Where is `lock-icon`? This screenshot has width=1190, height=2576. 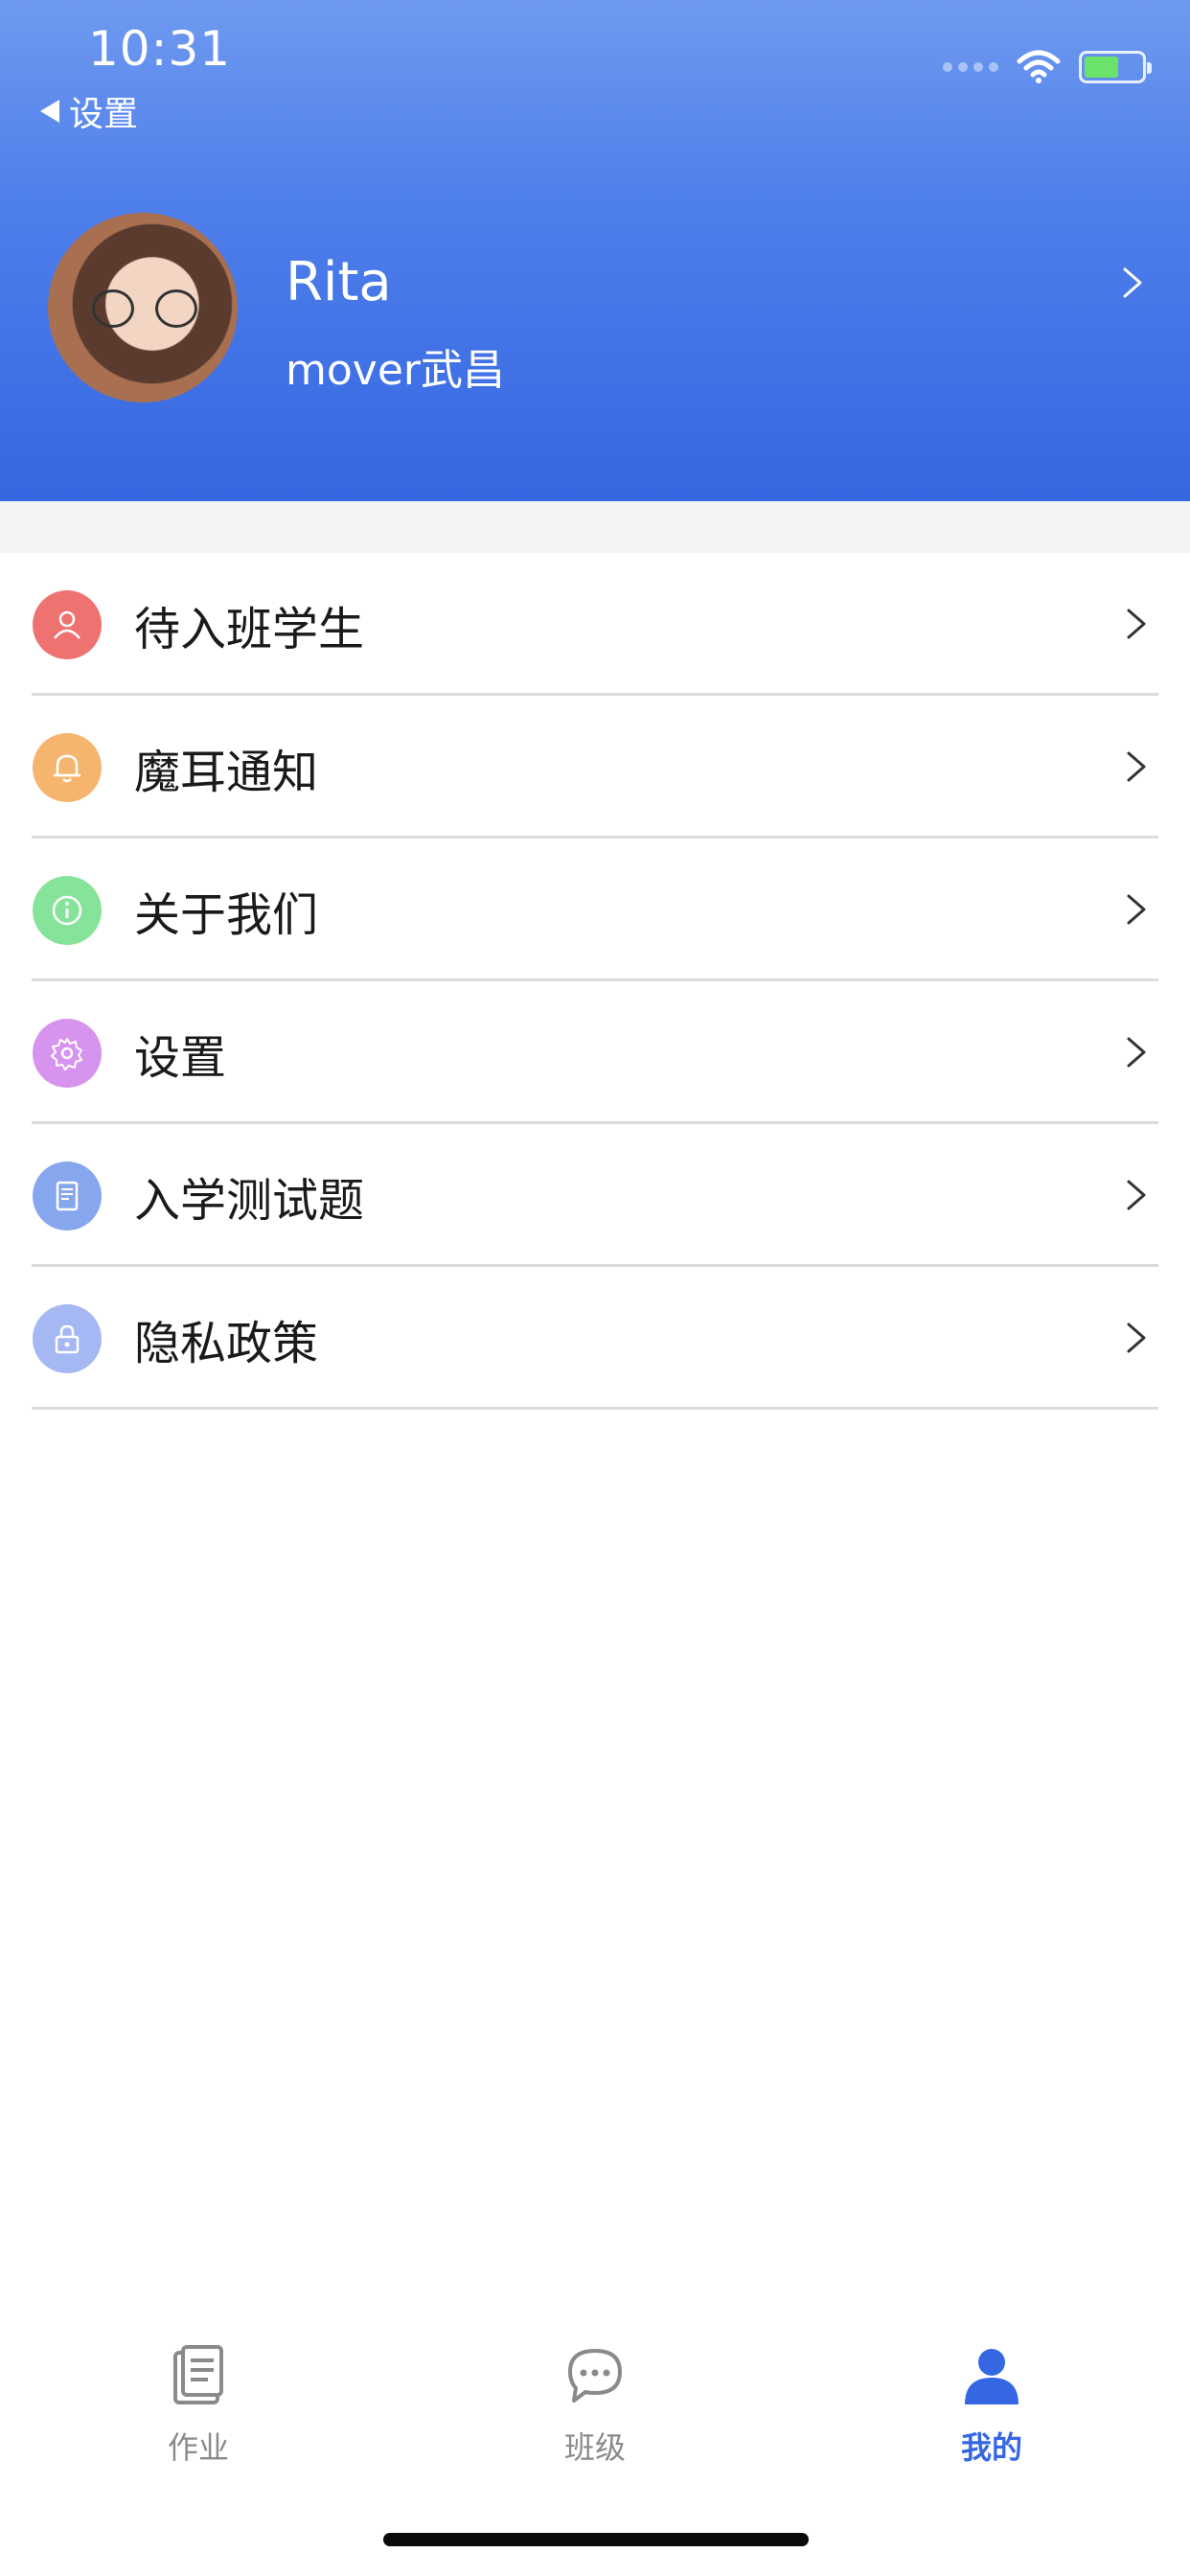 lock-icon is located at coordinates (68, 1338).